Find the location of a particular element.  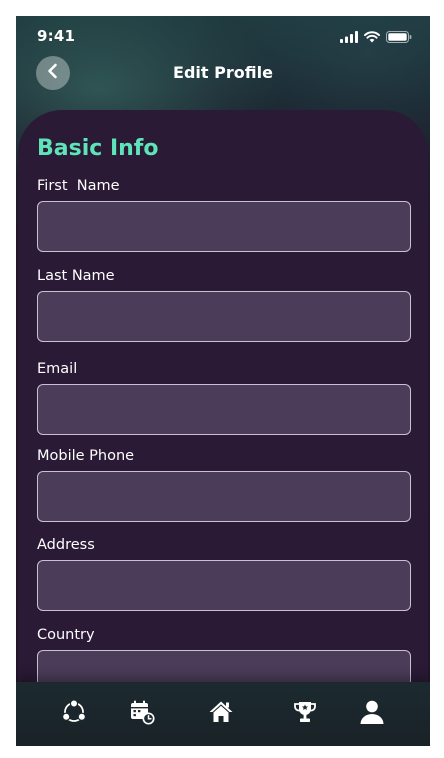

first-name-input is located at coordinates (224, 226).